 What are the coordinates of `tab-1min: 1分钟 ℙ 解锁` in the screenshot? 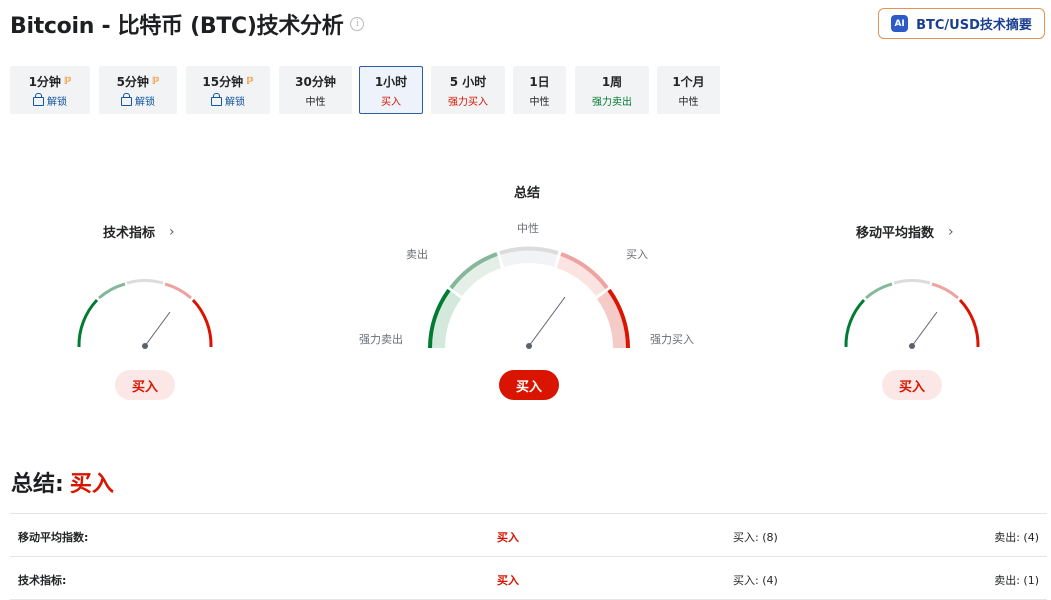 It's located at (50, 90).